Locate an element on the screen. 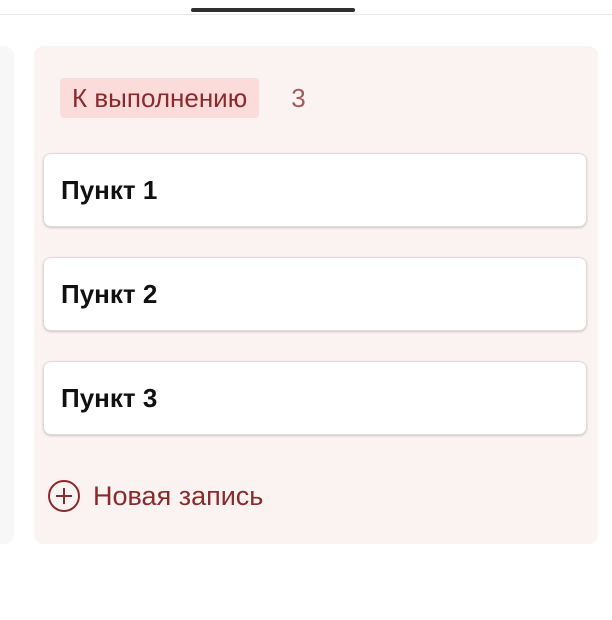  previous-board-column is located at coordinates (7, 295).